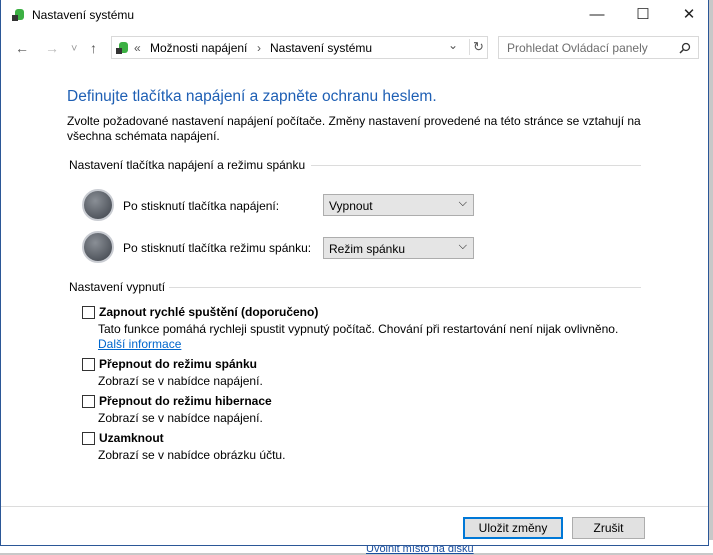  What do you see at coordinates (180, 418) in the screenshot?
I see `hibernate-description: Zobrazí se v nabídce napájení.` at bounding box center [180, 418].